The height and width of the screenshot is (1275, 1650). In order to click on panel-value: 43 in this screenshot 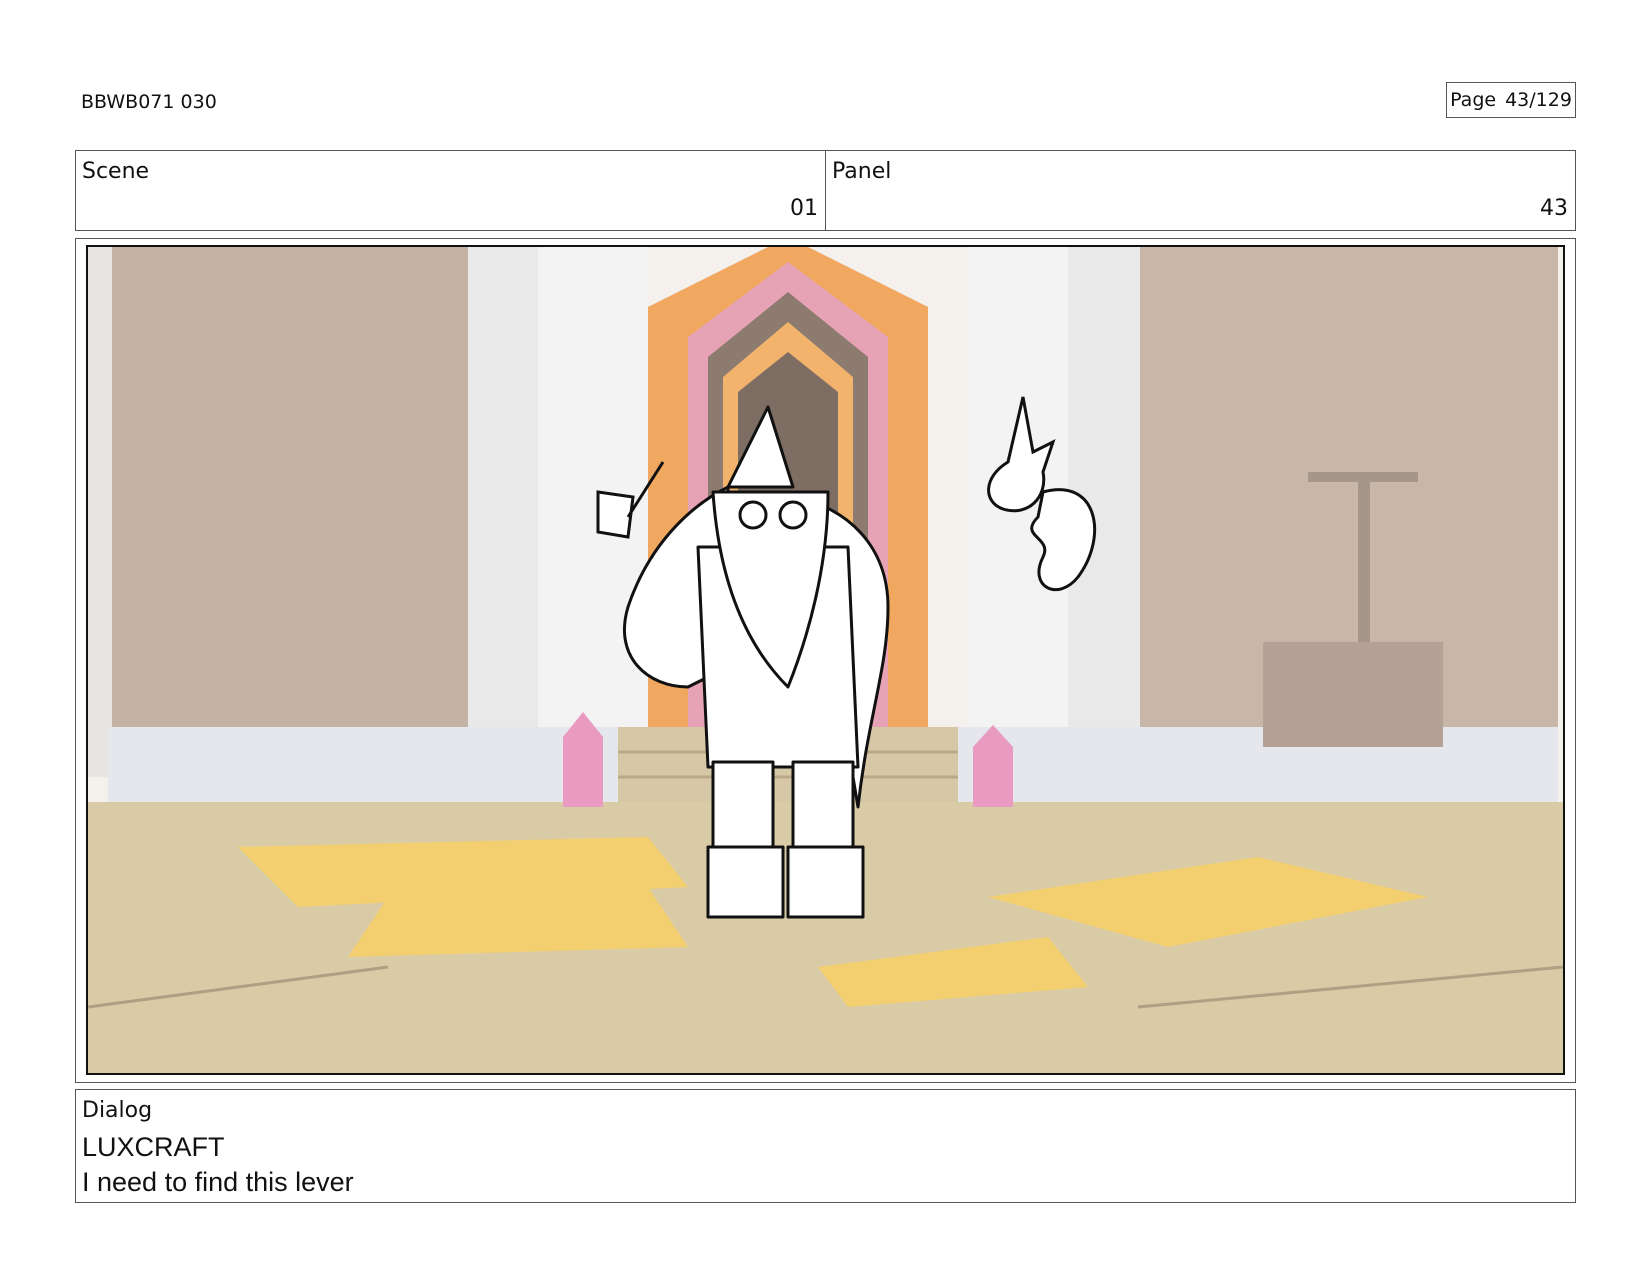, I will do `click(1554, 208)`.